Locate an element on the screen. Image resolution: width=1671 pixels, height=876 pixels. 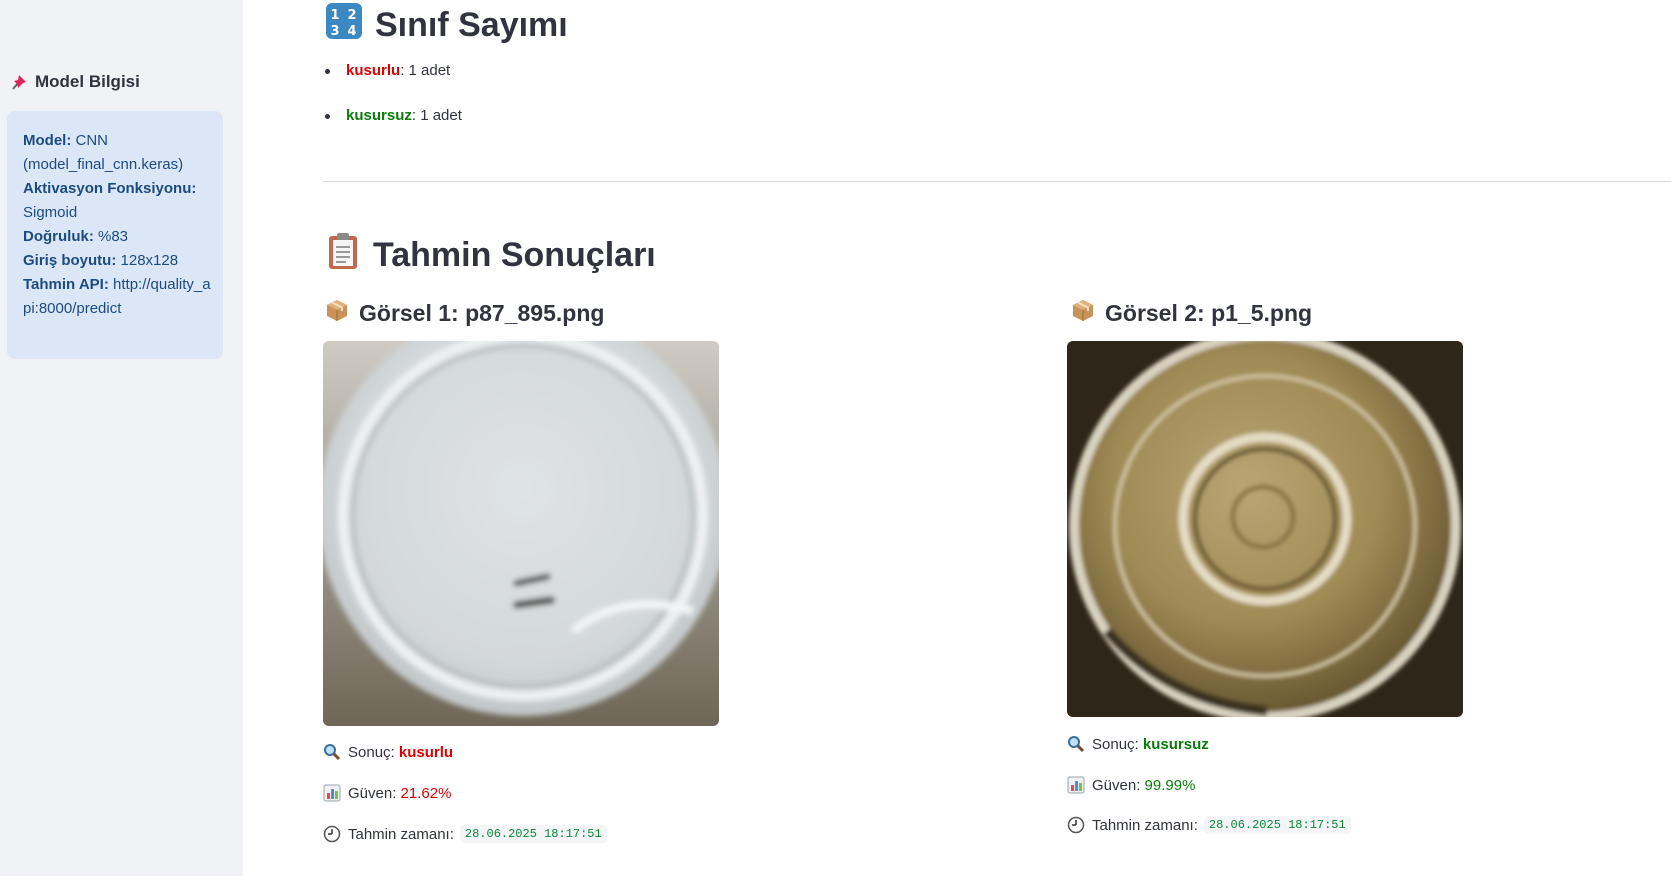
accuracy-label: Doğruluk: is located at coordinates (58, 236).